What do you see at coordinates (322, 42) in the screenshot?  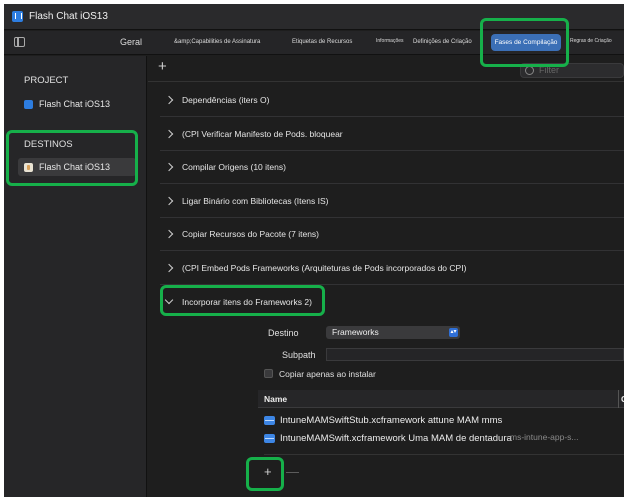 I see `tab-resource-tags: Etiquetas de Recursos` at bounding box center [322, 42].